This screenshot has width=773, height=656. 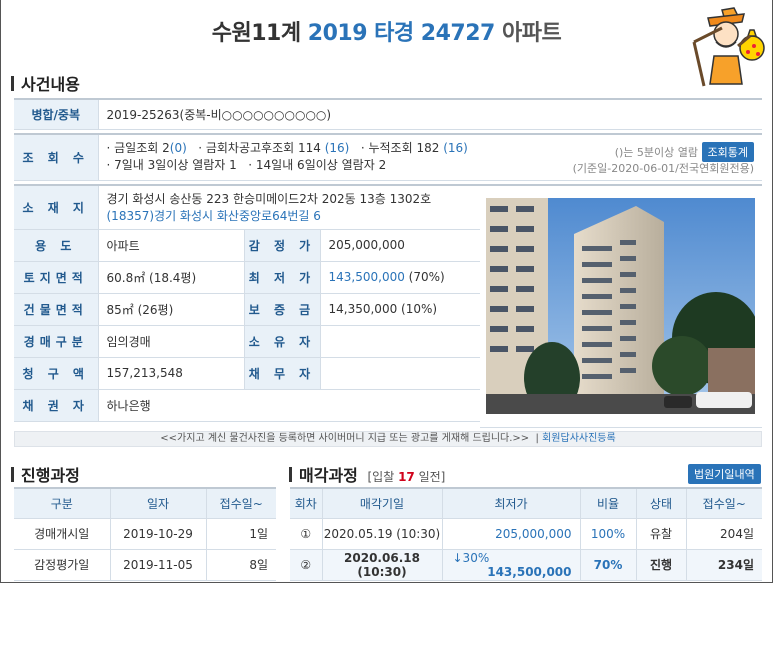 What do you see at coordinates (428, 148) in the screenshot?
I see `views-total: 182` at bounding box center [428, 148].